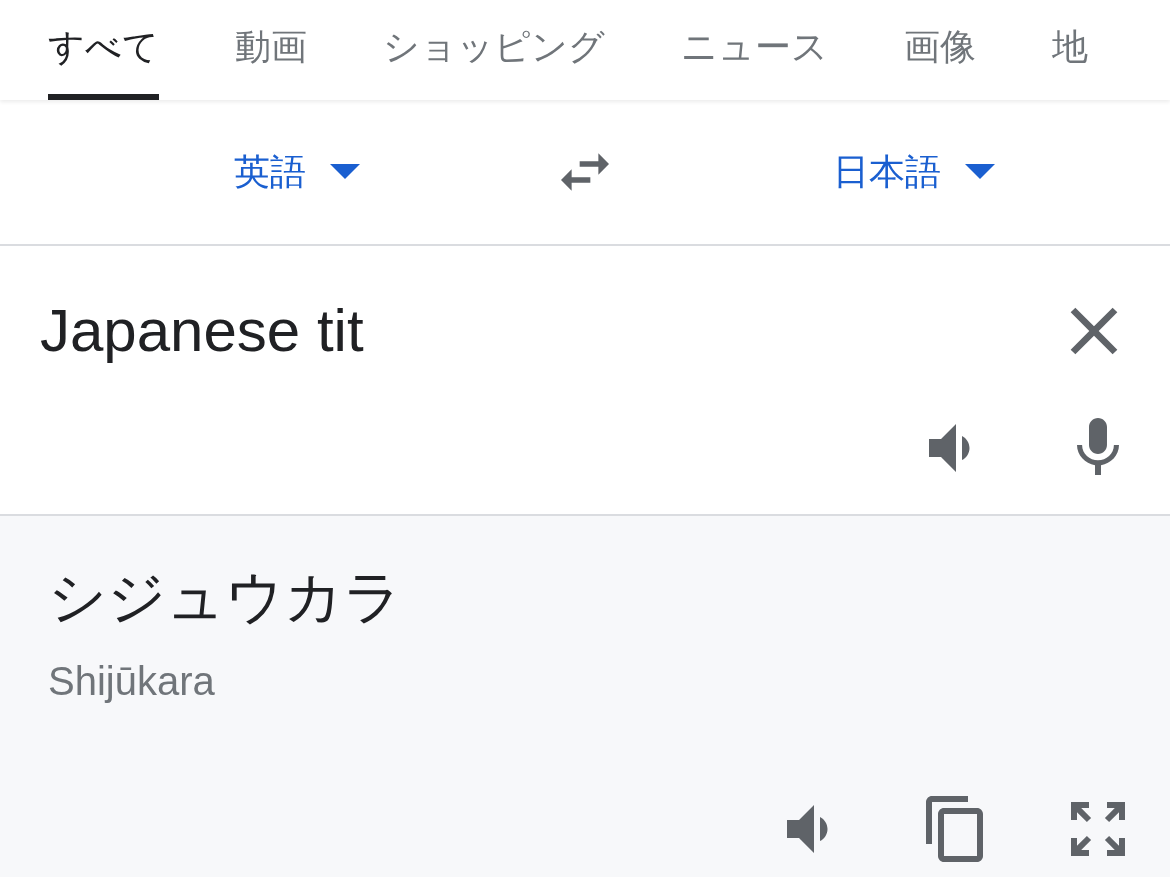 Image resolution: width=1170 pixels, height=877 pixels. I want to click on search-tab: ニュース, so click(754, 50).